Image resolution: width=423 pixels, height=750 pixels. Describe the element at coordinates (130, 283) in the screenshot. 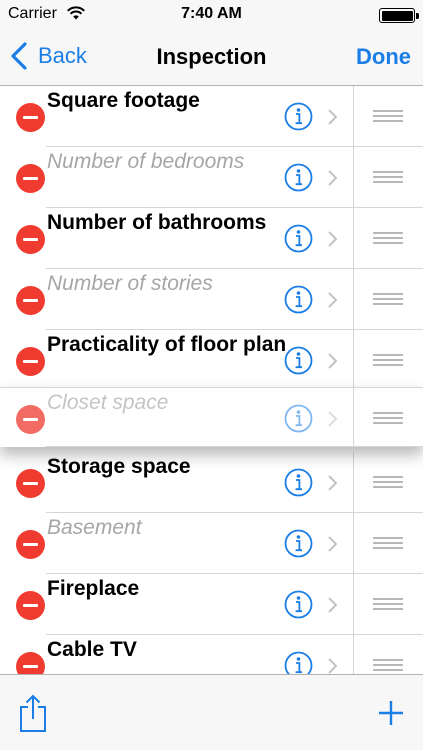

I see `row-label: Number of stories` at that location.